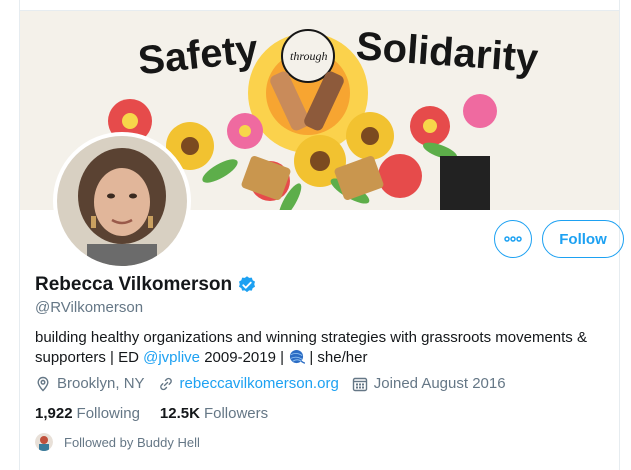 The width and height of the screenshot is (631, 470). I want to click on followed-by-text: Followed by Buddy Hell, so click(132, 442).